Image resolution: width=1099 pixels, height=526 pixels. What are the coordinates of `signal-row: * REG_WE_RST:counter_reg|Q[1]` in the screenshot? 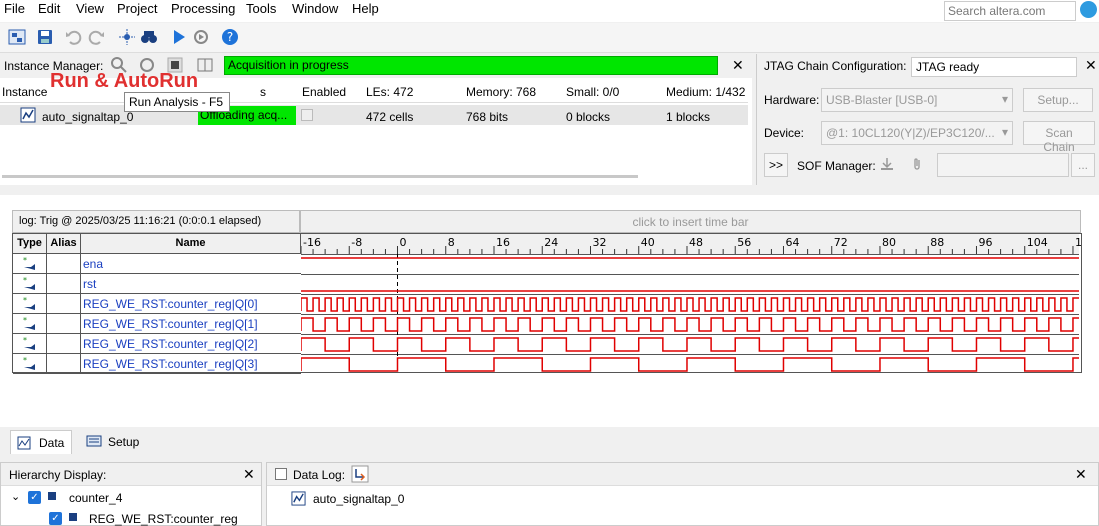 It's located at (157, 324).